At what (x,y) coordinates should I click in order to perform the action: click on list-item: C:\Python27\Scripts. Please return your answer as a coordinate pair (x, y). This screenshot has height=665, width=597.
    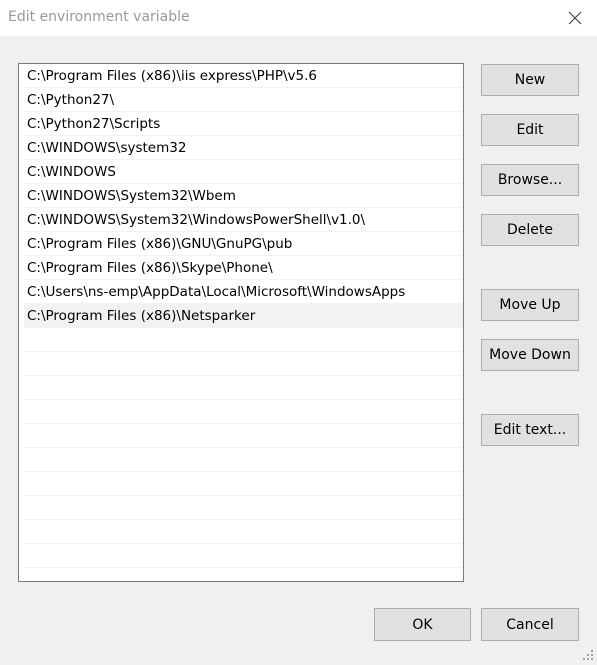
    Looking at the image, I should click on (243, 124).